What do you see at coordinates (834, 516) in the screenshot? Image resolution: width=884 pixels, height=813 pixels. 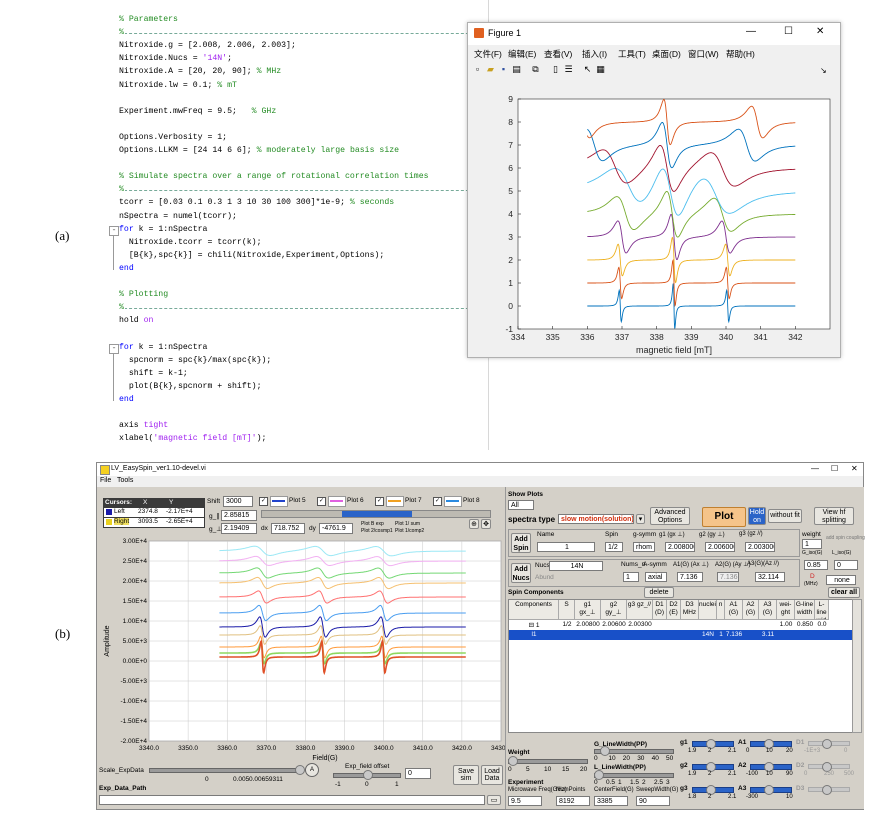 I see `view-hf-splitting-button: View hf splitting` at bounding box center [834, 516].